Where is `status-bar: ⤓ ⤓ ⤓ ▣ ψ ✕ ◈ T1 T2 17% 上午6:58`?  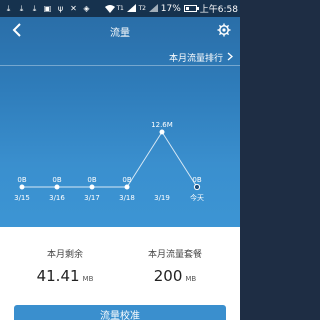 status-bar: ⤓ ⤓ ⤓ ▣ ψ ✕ ◈ T1 T2 17% 上午6:58 is located at coordinates (120, 8).